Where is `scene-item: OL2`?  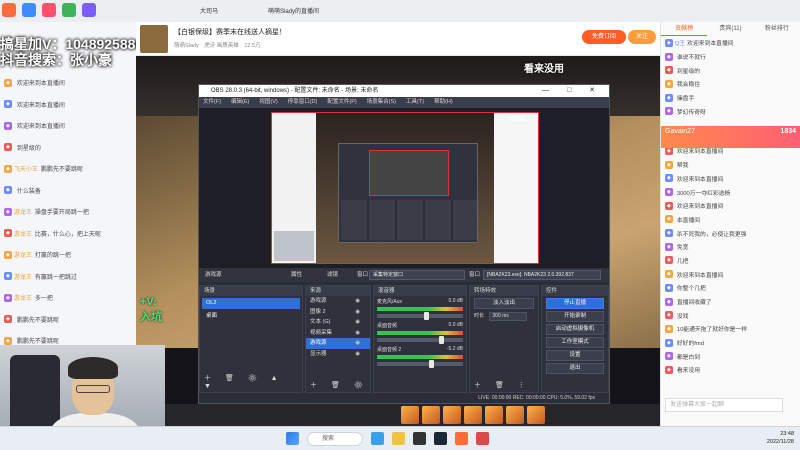 scene-item: OL2 is located at coordinates (251, 303).